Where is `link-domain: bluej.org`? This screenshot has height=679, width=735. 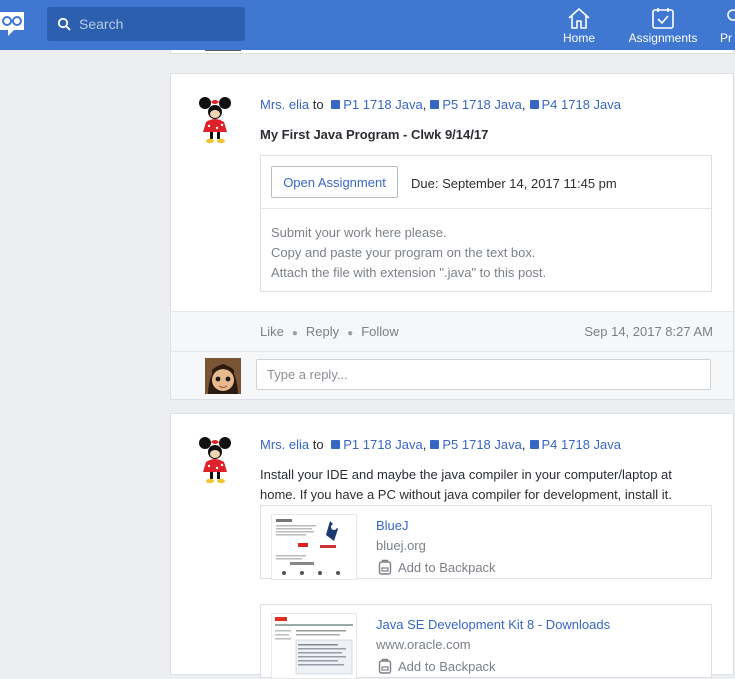 link-domain: bluej.org is located at coordinates (401, 545).